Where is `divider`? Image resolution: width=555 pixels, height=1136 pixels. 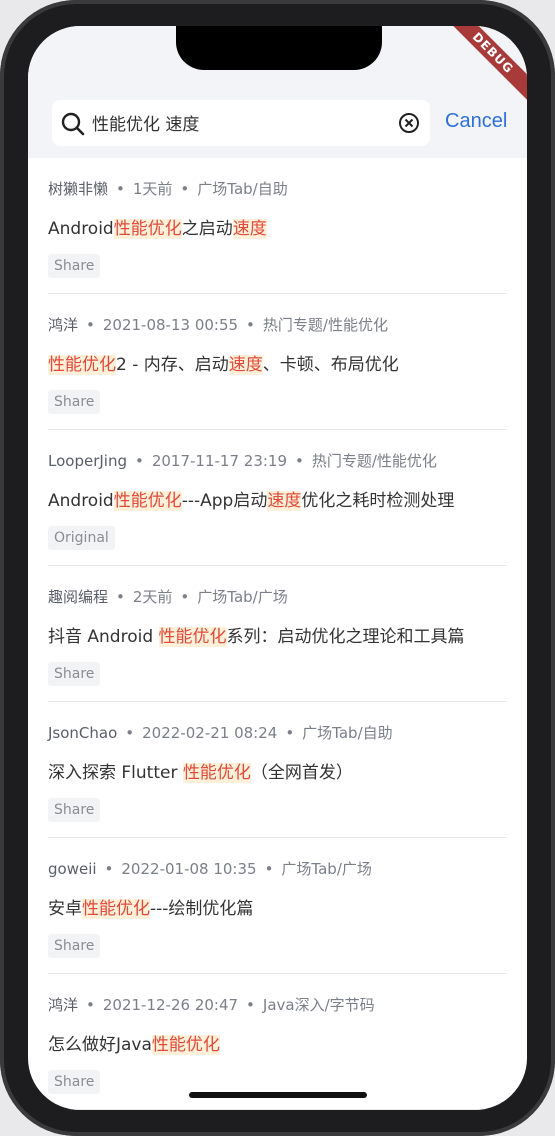
divider is located at coordinates (277, 1109).